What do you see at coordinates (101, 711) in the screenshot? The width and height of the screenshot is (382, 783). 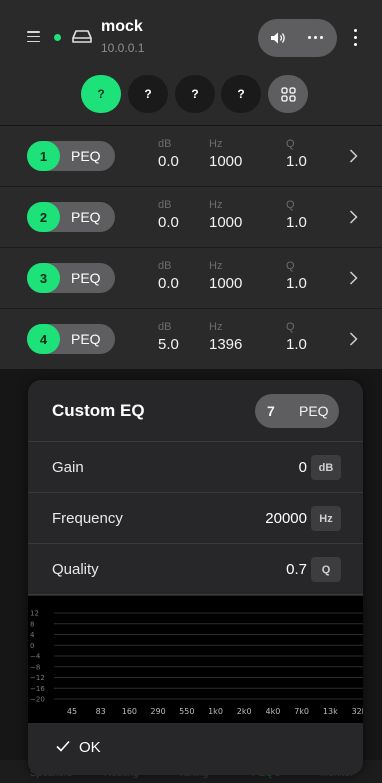 I see `x-tick-label: 83` at bounding box center [101, 711].